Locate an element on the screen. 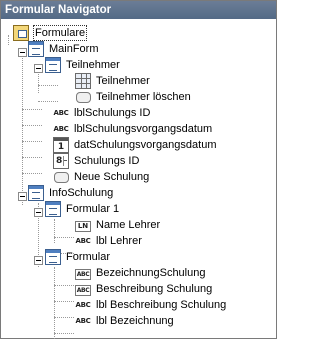  tree-node-lbl-bezeichnung: ABC lbl Bezeichnung is located at coordinates (125, 321).